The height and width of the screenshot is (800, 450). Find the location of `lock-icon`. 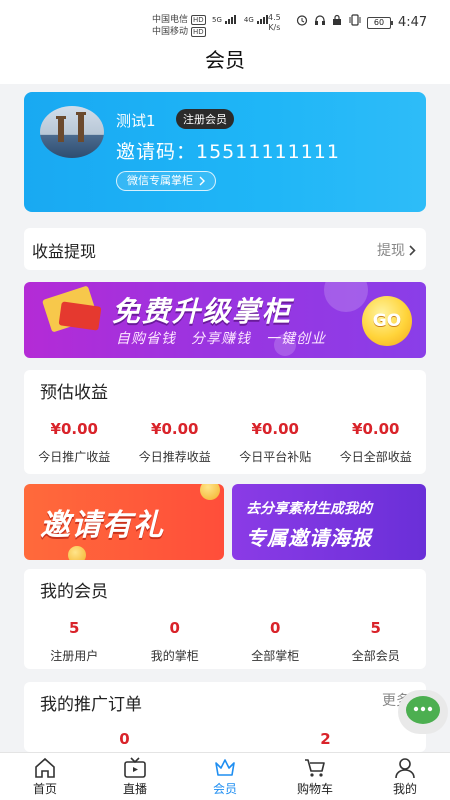

lock-icon is located at coordinates (337, 19).